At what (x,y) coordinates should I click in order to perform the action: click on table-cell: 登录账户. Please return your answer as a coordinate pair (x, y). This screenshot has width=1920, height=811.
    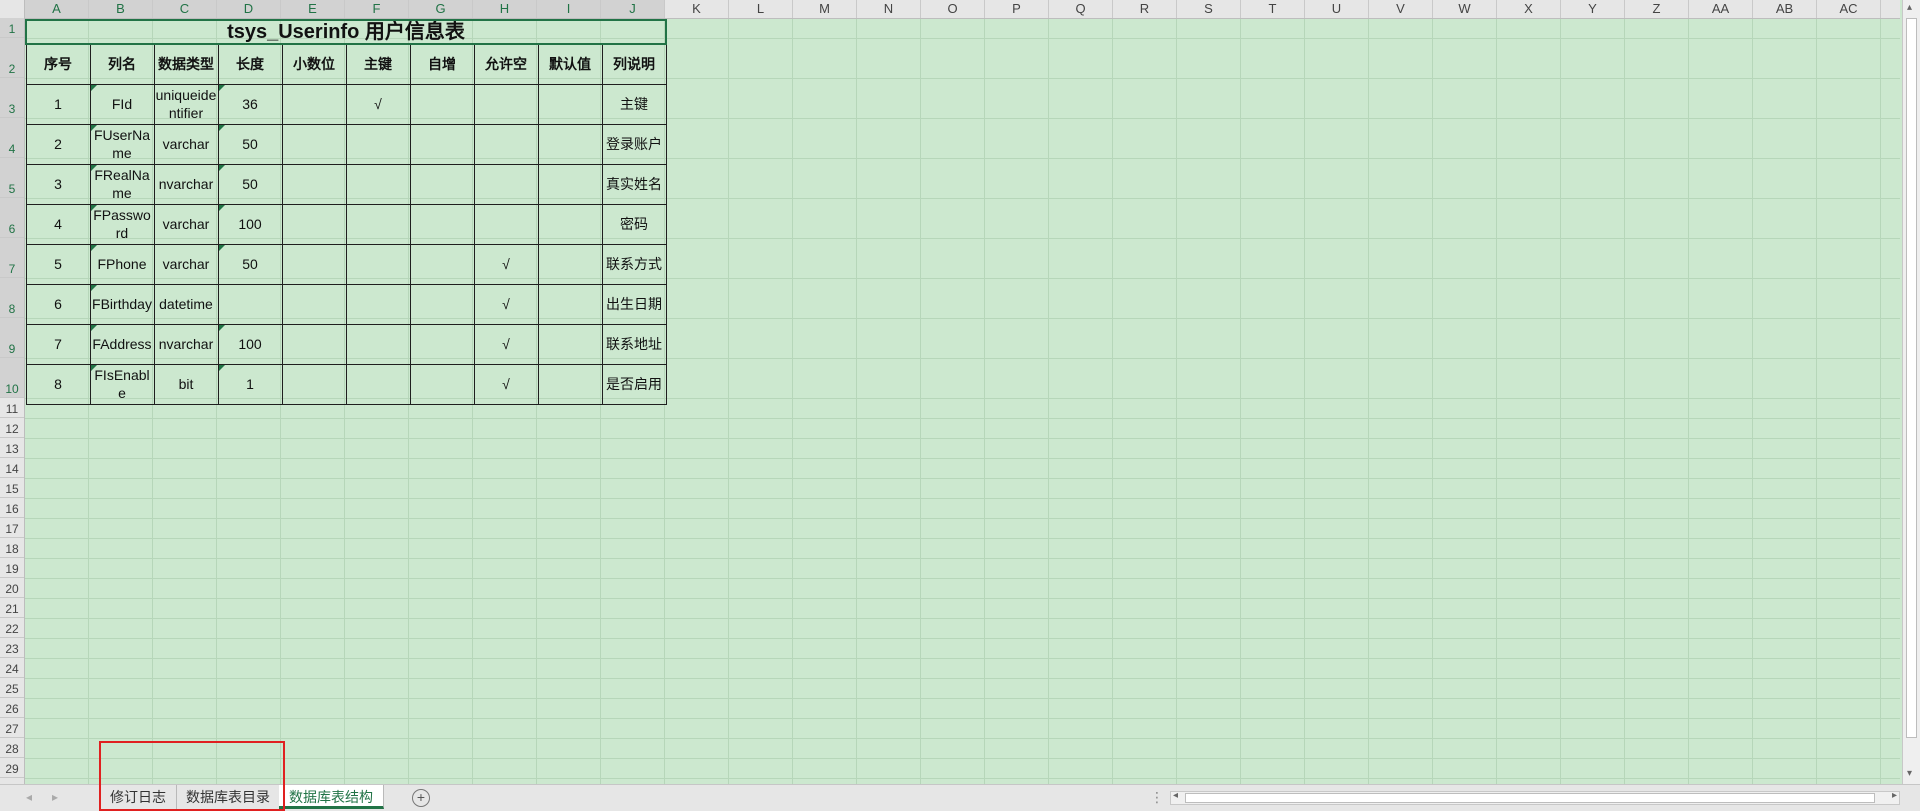
    Looking at the image, I should click on (634, 144).